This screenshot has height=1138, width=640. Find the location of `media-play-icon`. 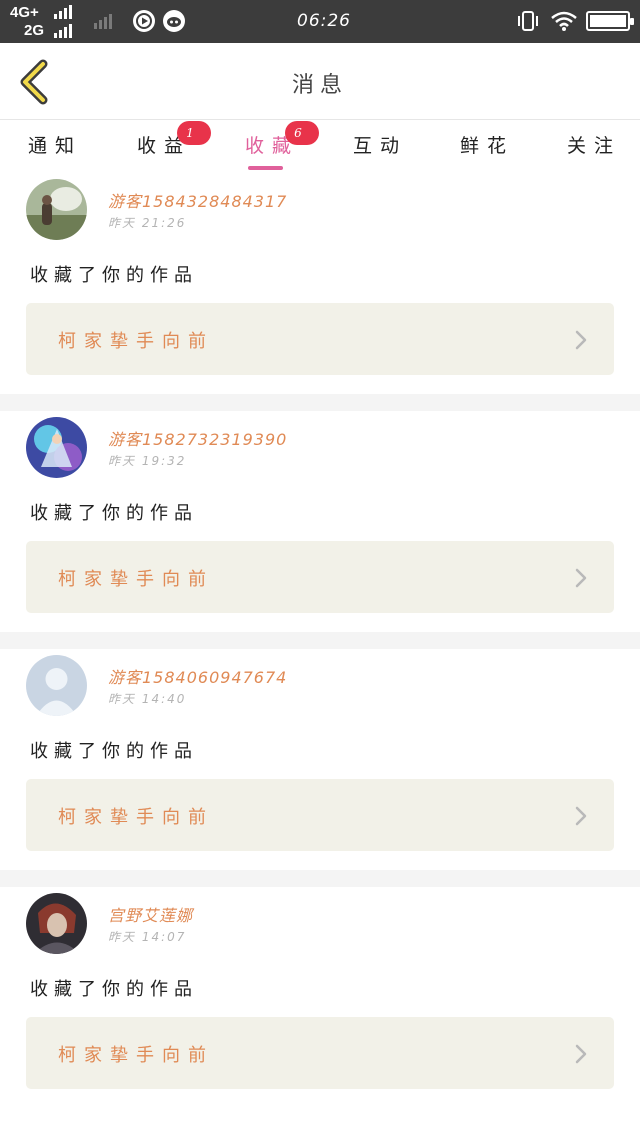

media-play-icon is located at coordinates (144, 21).